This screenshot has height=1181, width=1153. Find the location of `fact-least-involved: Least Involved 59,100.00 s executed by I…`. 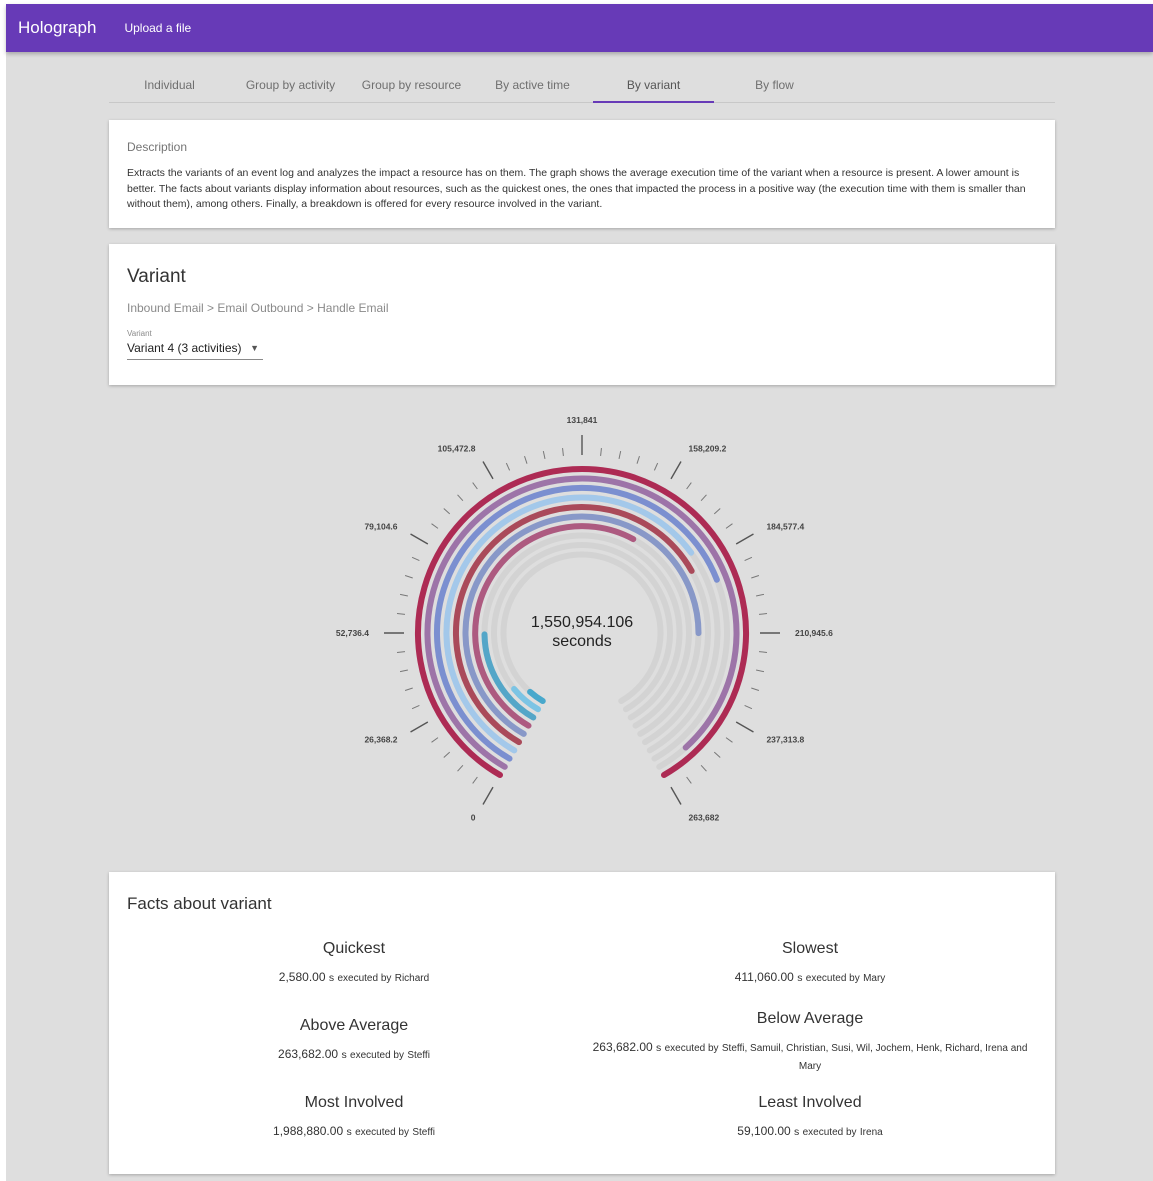

fact-least-involved: Least Involved 59,100.00 s executed by I… is located at coordinates (810, 1117).